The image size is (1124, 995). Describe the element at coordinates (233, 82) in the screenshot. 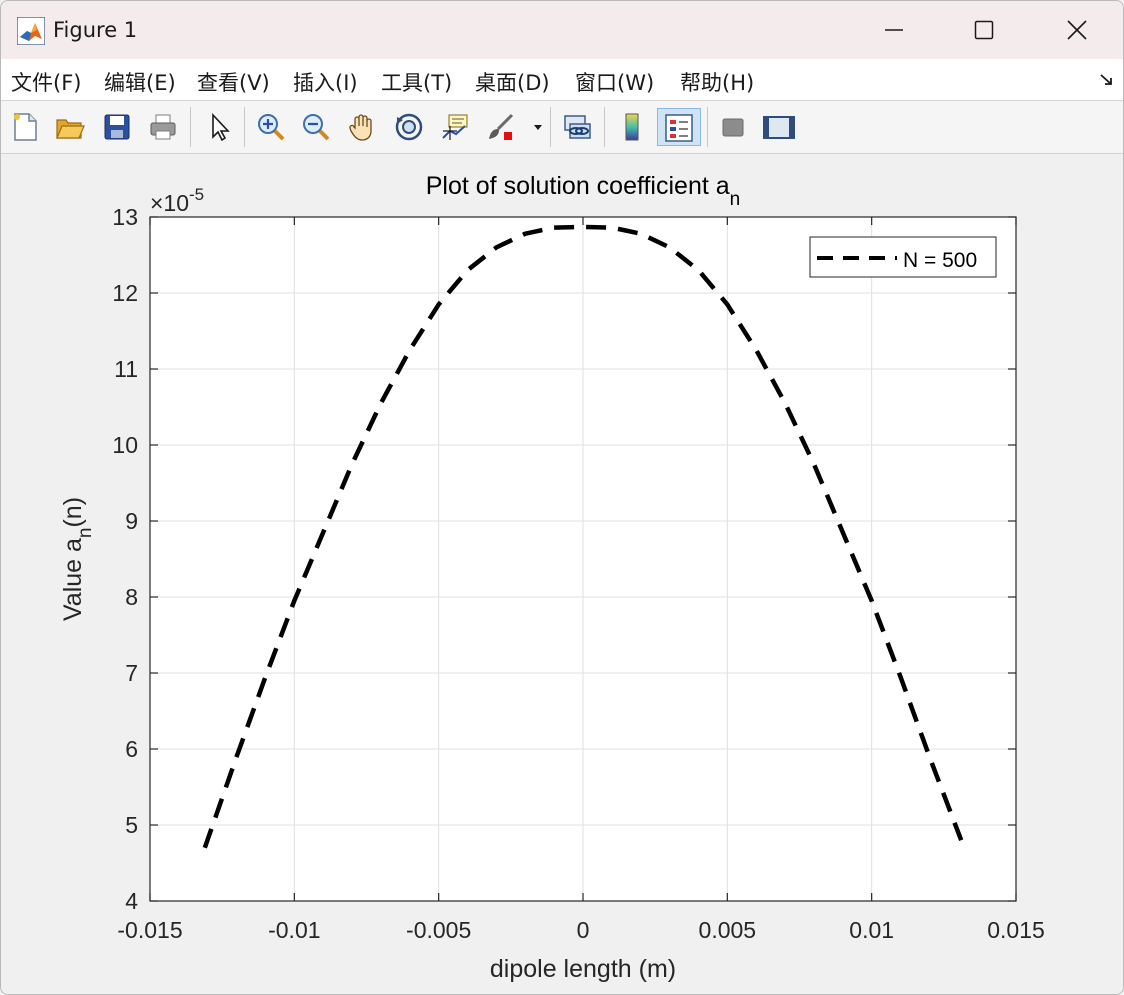

I see `menu-view: 查看(V)` at that location.